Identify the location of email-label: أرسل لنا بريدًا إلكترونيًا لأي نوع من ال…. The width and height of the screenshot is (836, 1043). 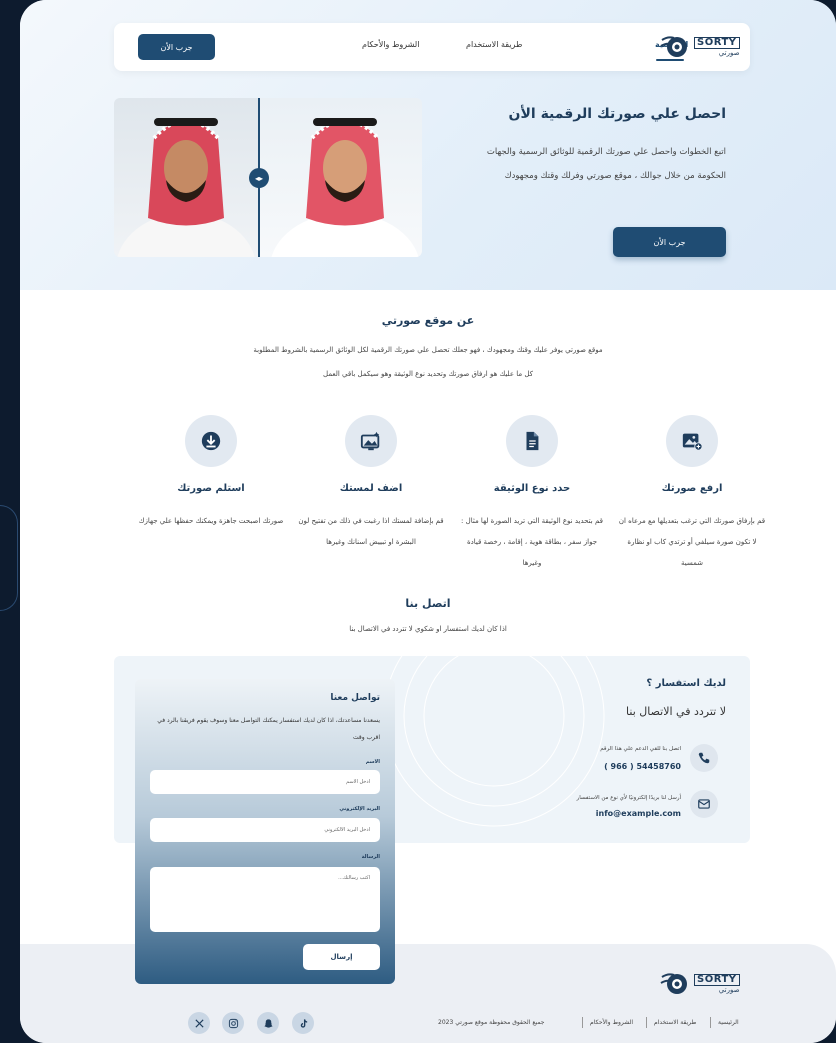
(628, 798).